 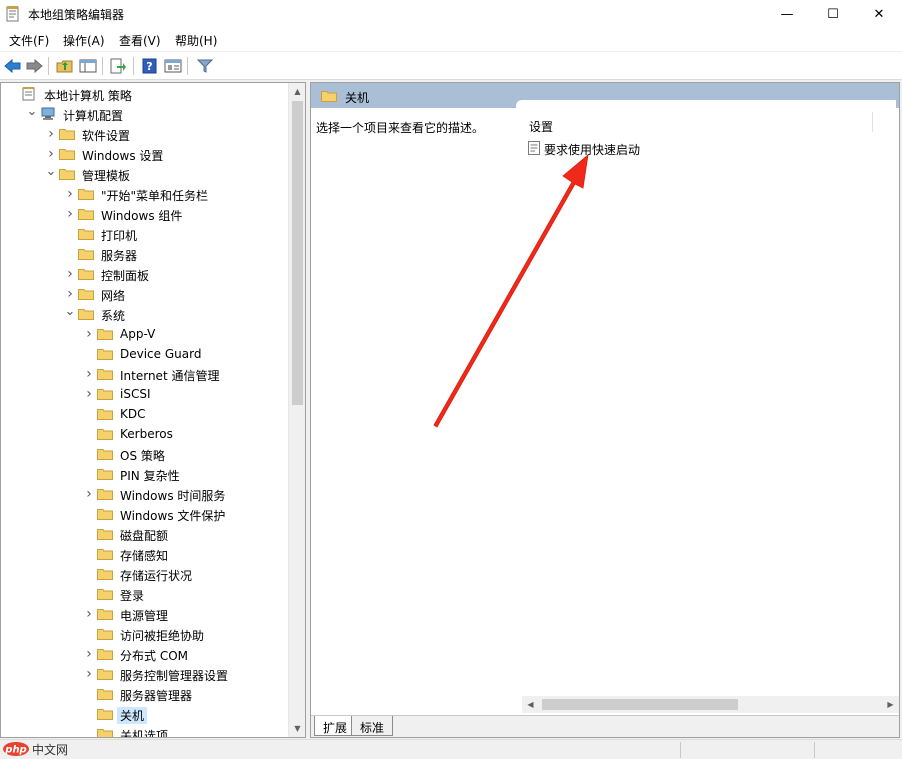 What do you see at coordinates (890, 704) in the screenshot?
I see `scroll-right-arrow-icon: ▶` at bounding box center [890, 704].